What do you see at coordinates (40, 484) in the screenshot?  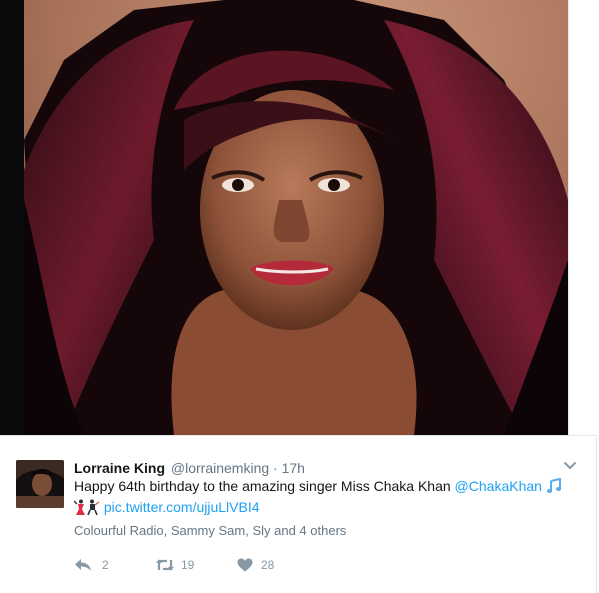 I see `avatar` at bounding box center [40, 484].